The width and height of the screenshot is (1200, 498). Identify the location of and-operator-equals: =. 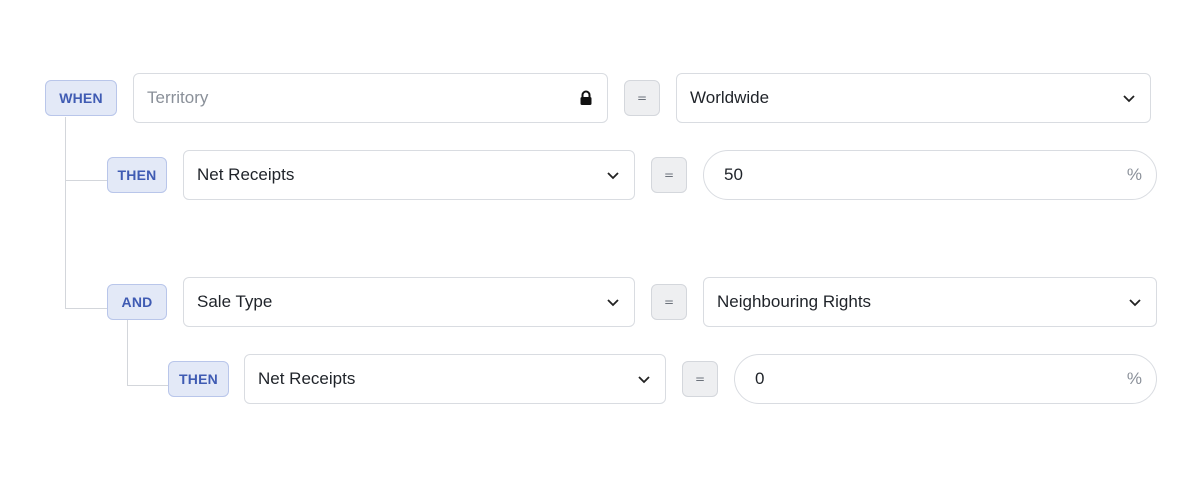
(669, 302).